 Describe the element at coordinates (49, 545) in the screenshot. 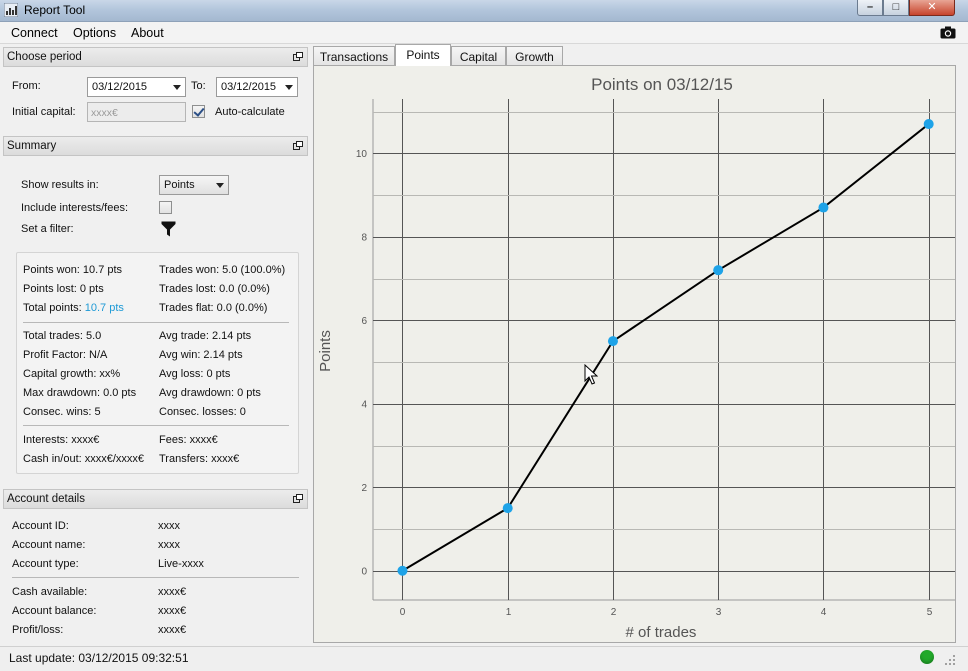

I see `account-name-label: Account name:` at that location.